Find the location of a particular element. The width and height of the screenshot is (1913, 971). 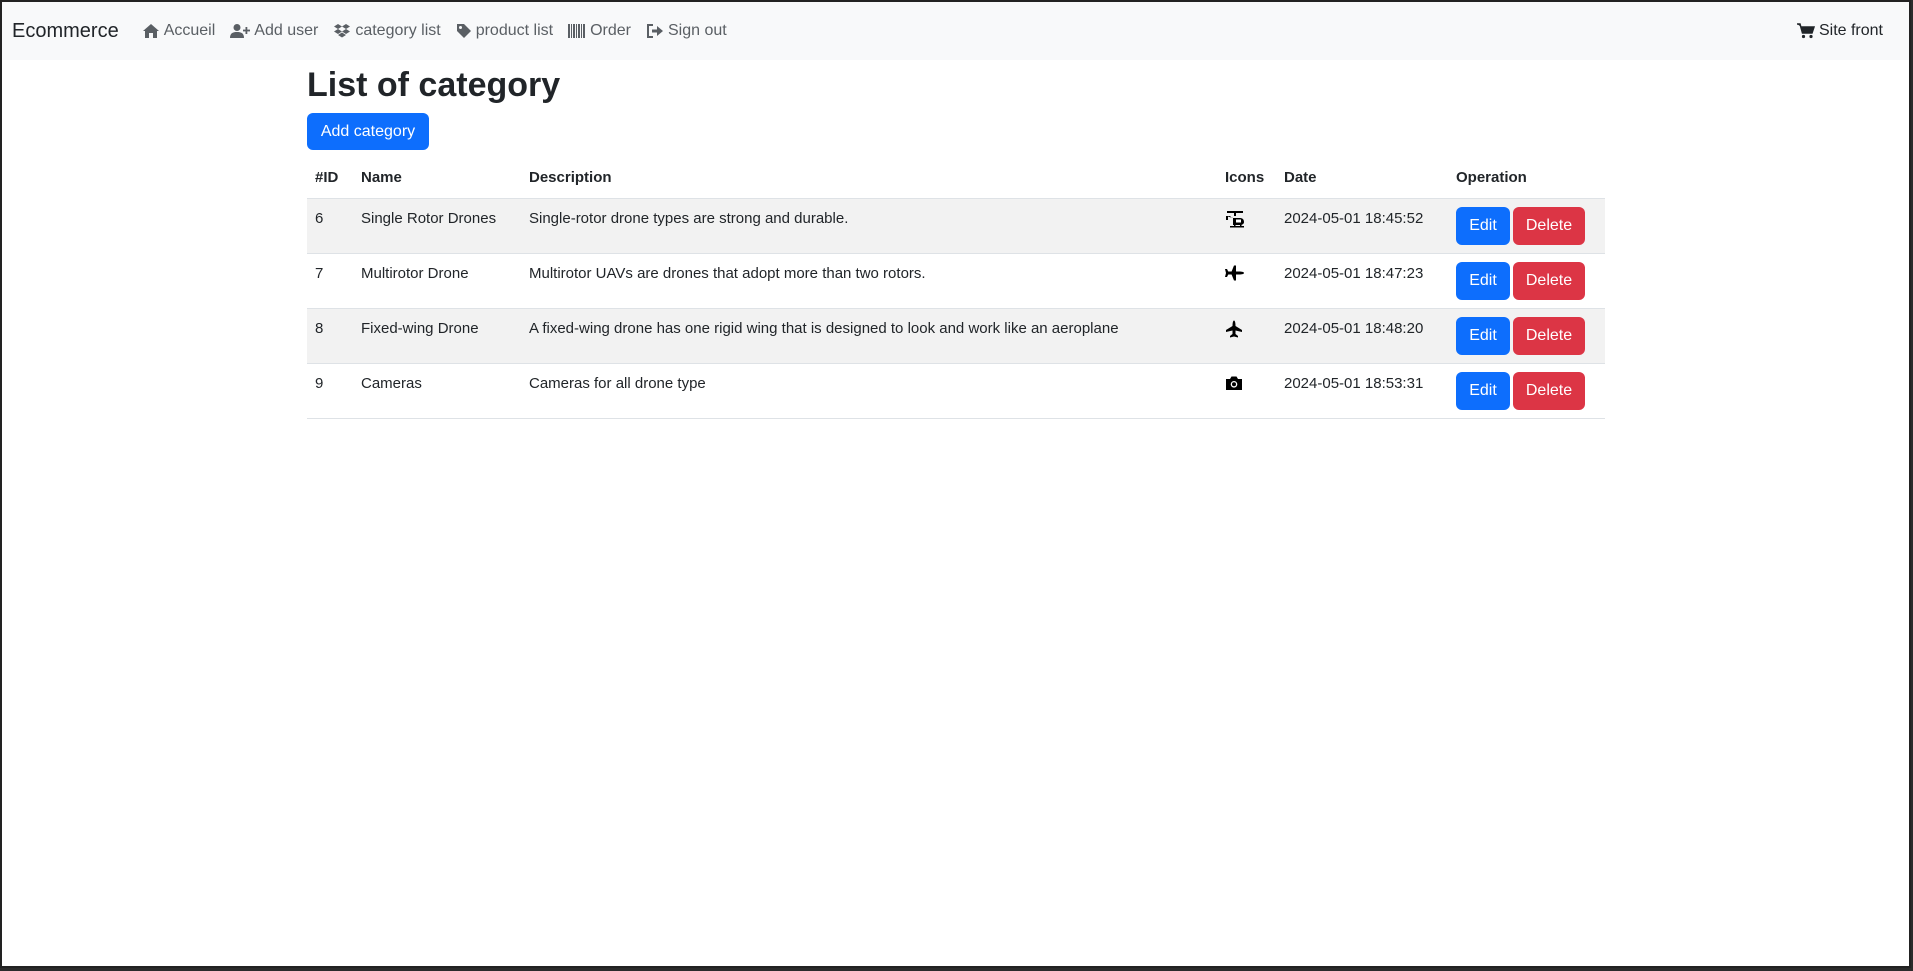

nav-item-label: category list is located at coordinates (398, 30).